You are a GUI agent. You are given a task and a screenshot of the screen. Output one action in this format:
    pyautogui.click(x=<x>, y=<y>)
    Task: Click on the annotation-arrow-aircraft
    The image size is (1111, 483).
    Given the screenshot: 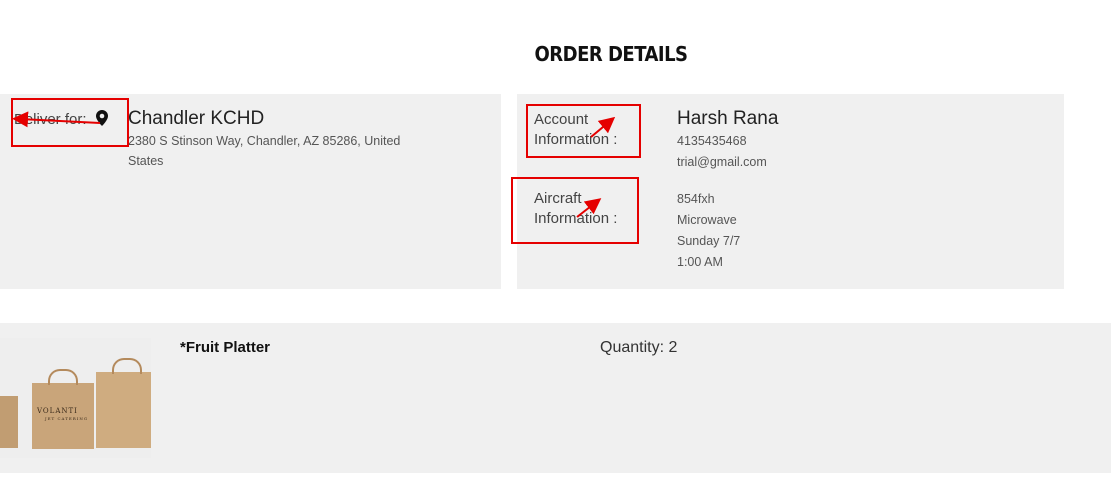 What is the action you would take?
    pyautogui.click(x=589, y=208)
    